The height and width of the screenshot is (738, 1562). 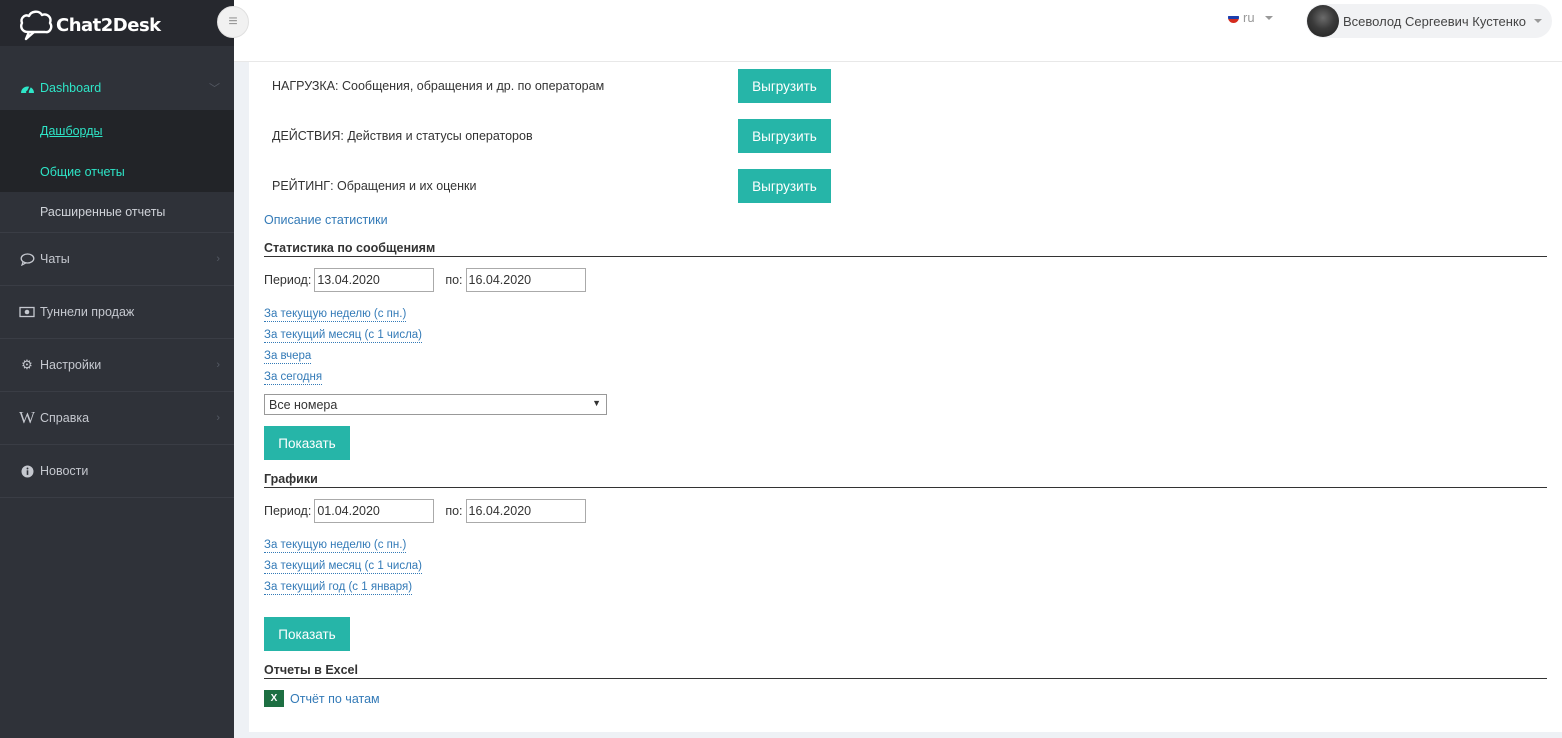 I want to click on user-menu: Всеволод Сергеевич Кустенко, so click(x=1429, y=21).